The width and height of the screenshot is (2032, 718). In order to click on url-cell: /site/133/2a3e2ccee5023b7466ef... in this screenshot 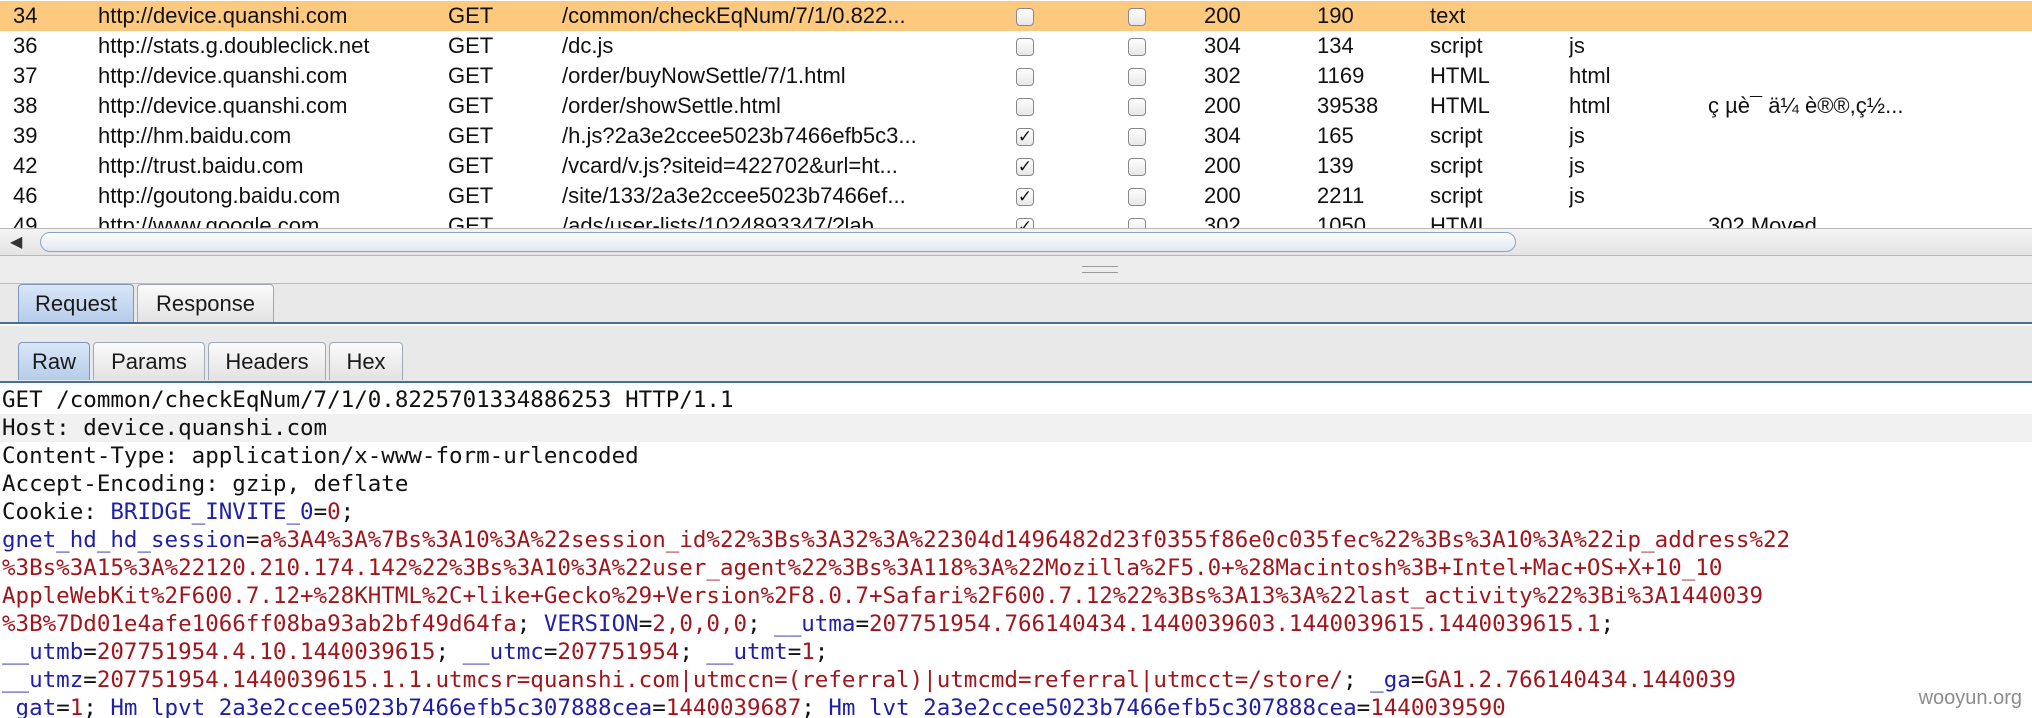, I will do `click(734, 195)`.